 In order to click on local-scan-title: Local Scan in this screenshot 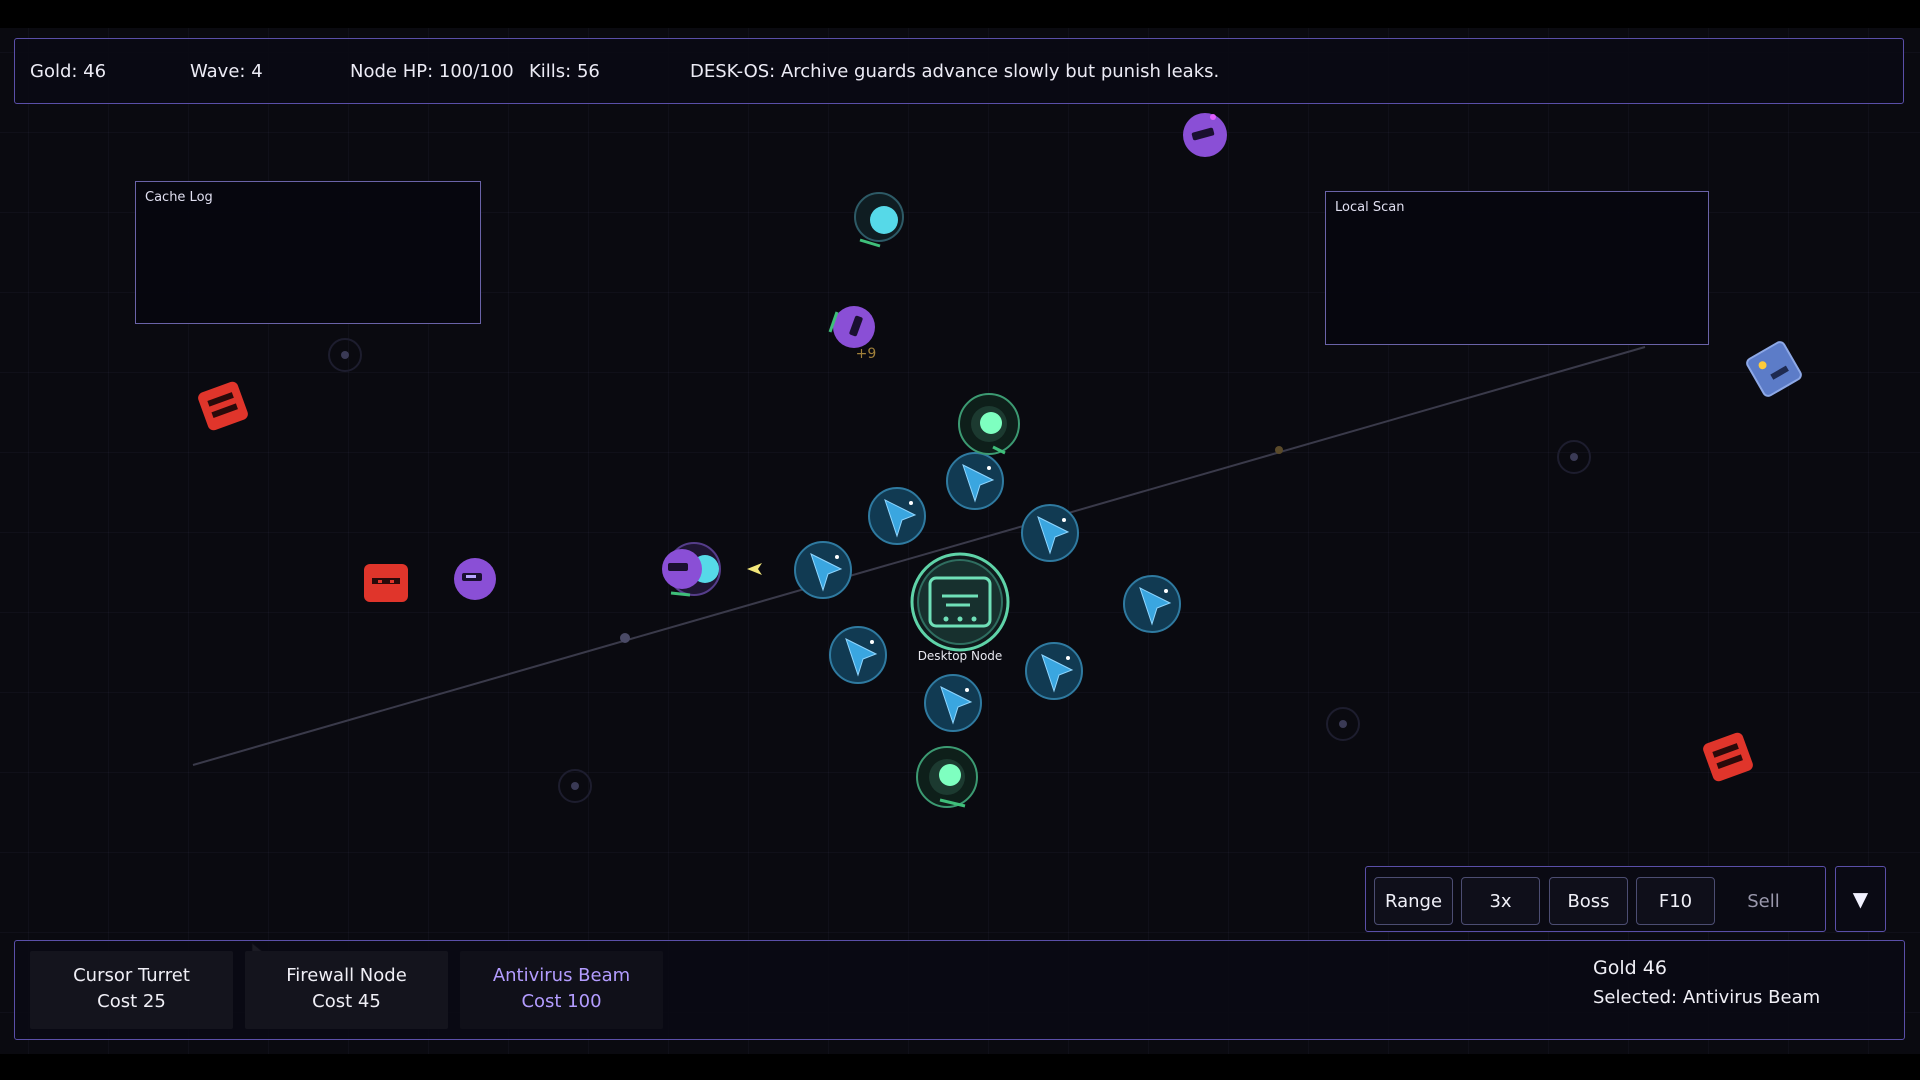, I will do `click(1370, 207)`.